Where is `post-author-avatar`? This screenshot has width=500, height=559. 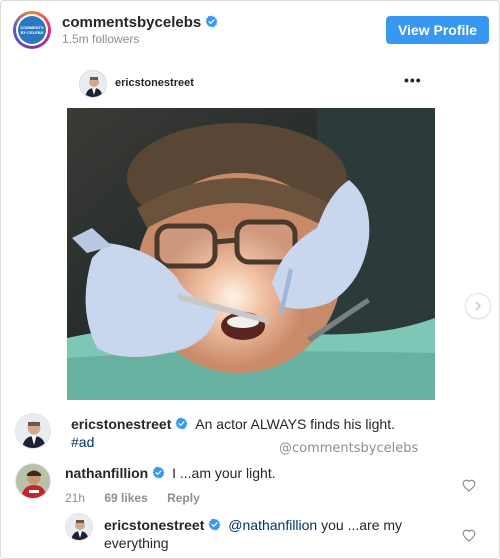
post-author-avatar is located at coordinates (93, 84).